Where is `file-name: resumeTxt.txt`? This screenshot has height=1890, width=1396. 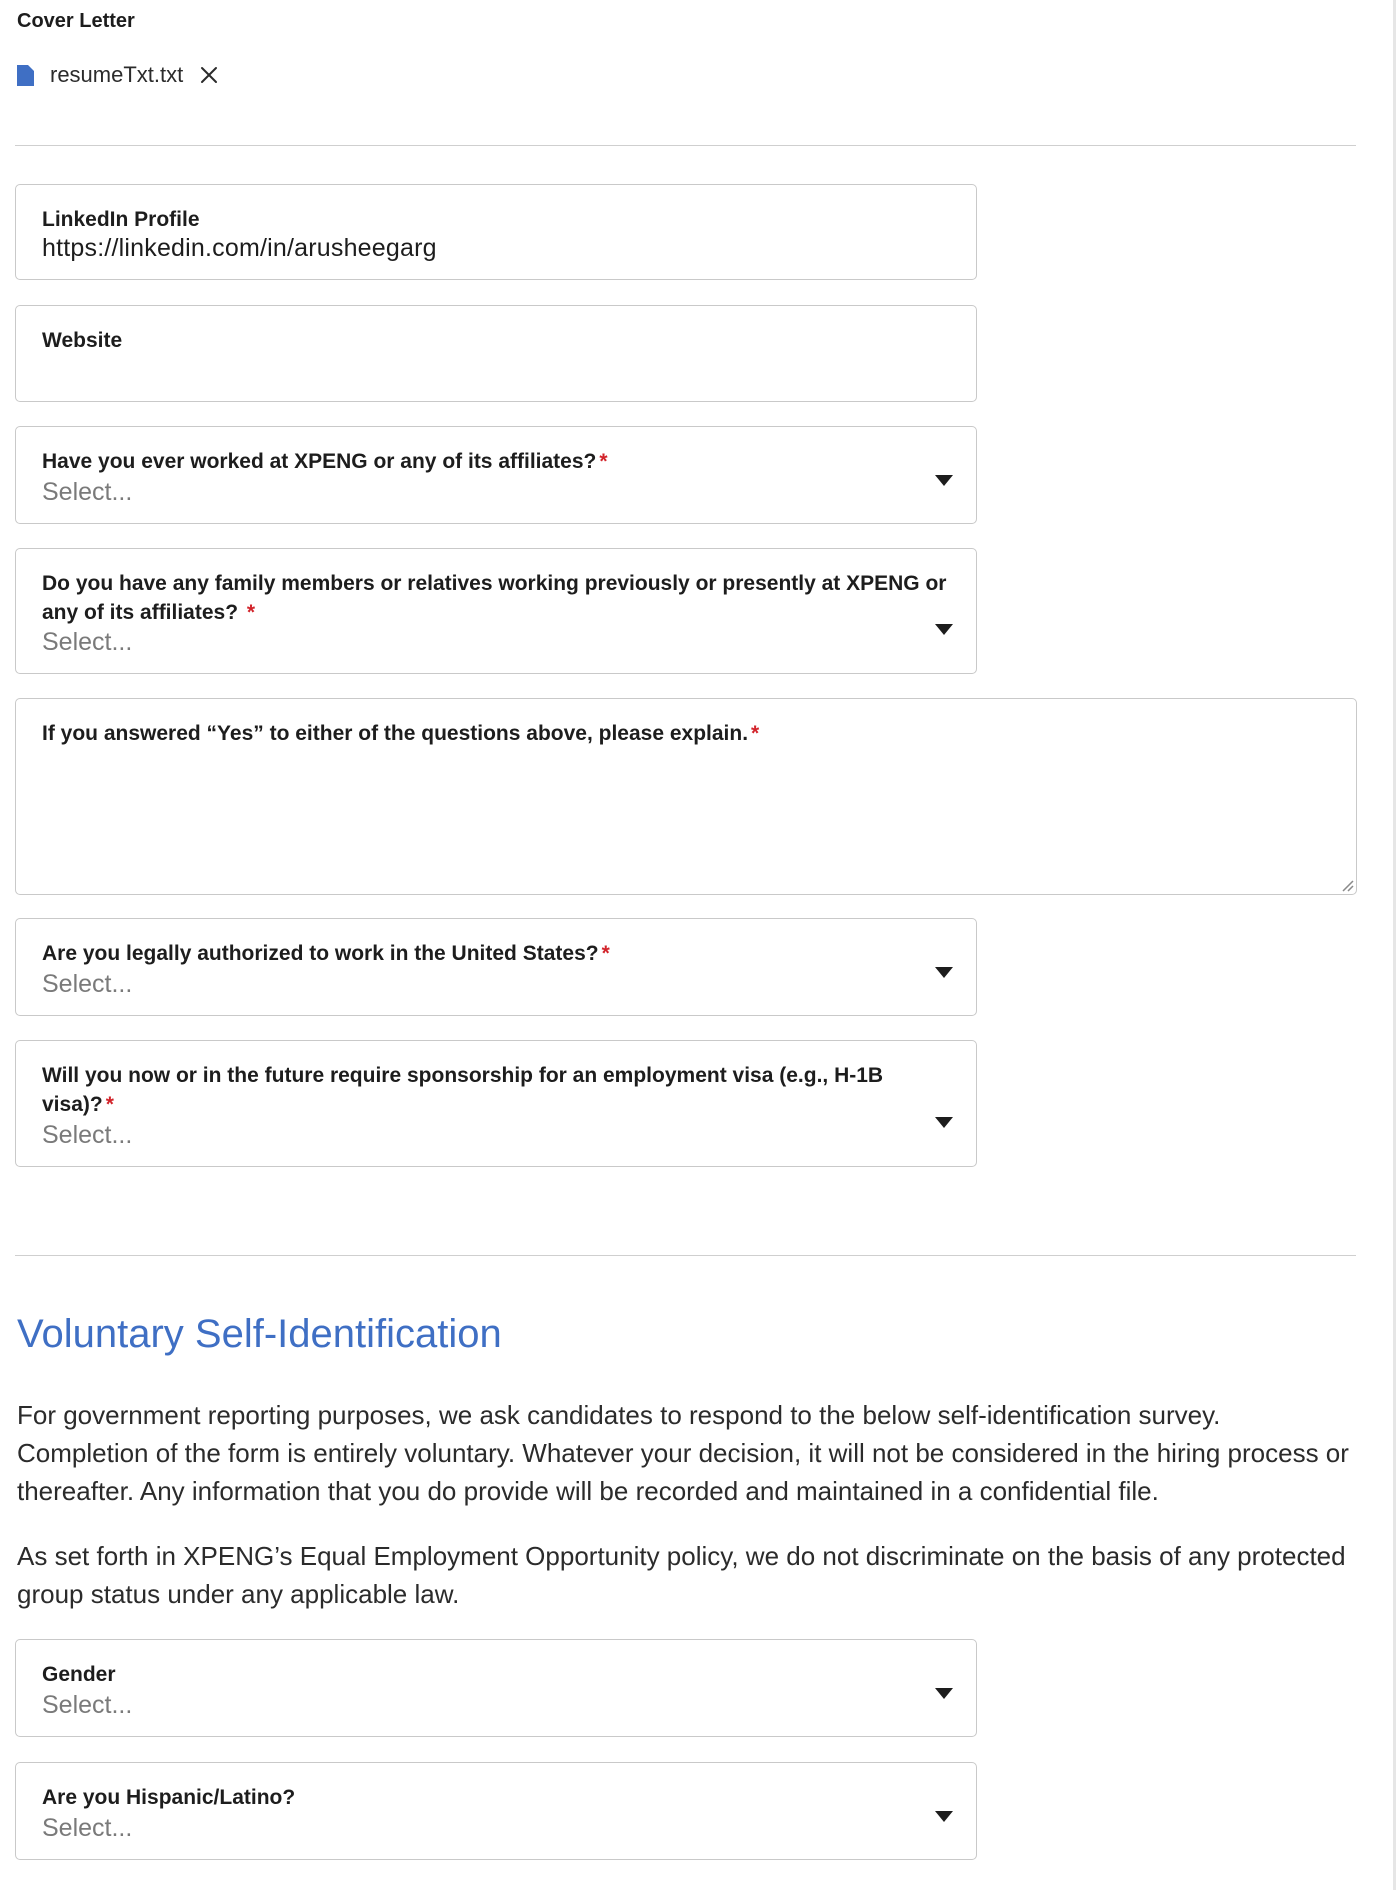 file-name: resumeTxt.txt is located at coordinates (116, 75).